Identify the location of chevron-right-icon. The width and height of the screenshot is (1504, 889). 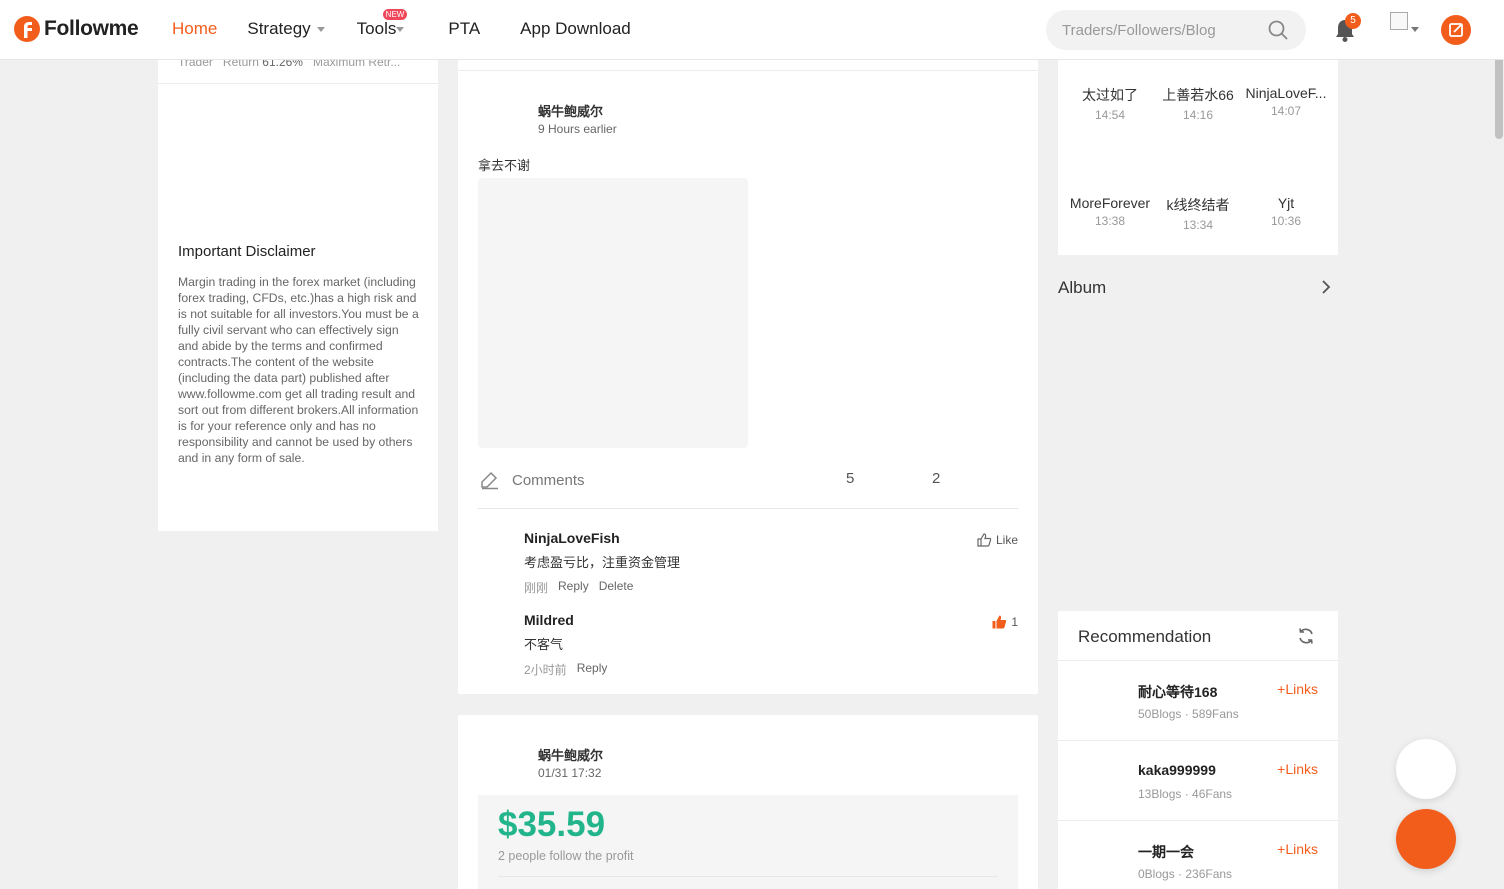
(1326, 287).